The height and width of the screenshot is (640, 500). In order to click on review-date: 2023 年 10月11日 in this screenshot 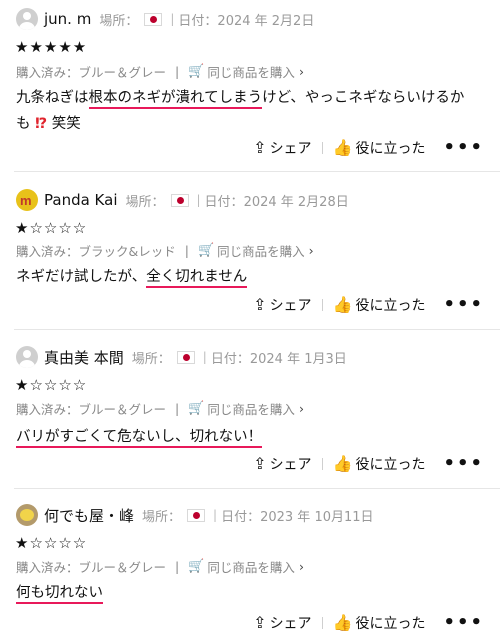, I will do `click(317, 517)`.